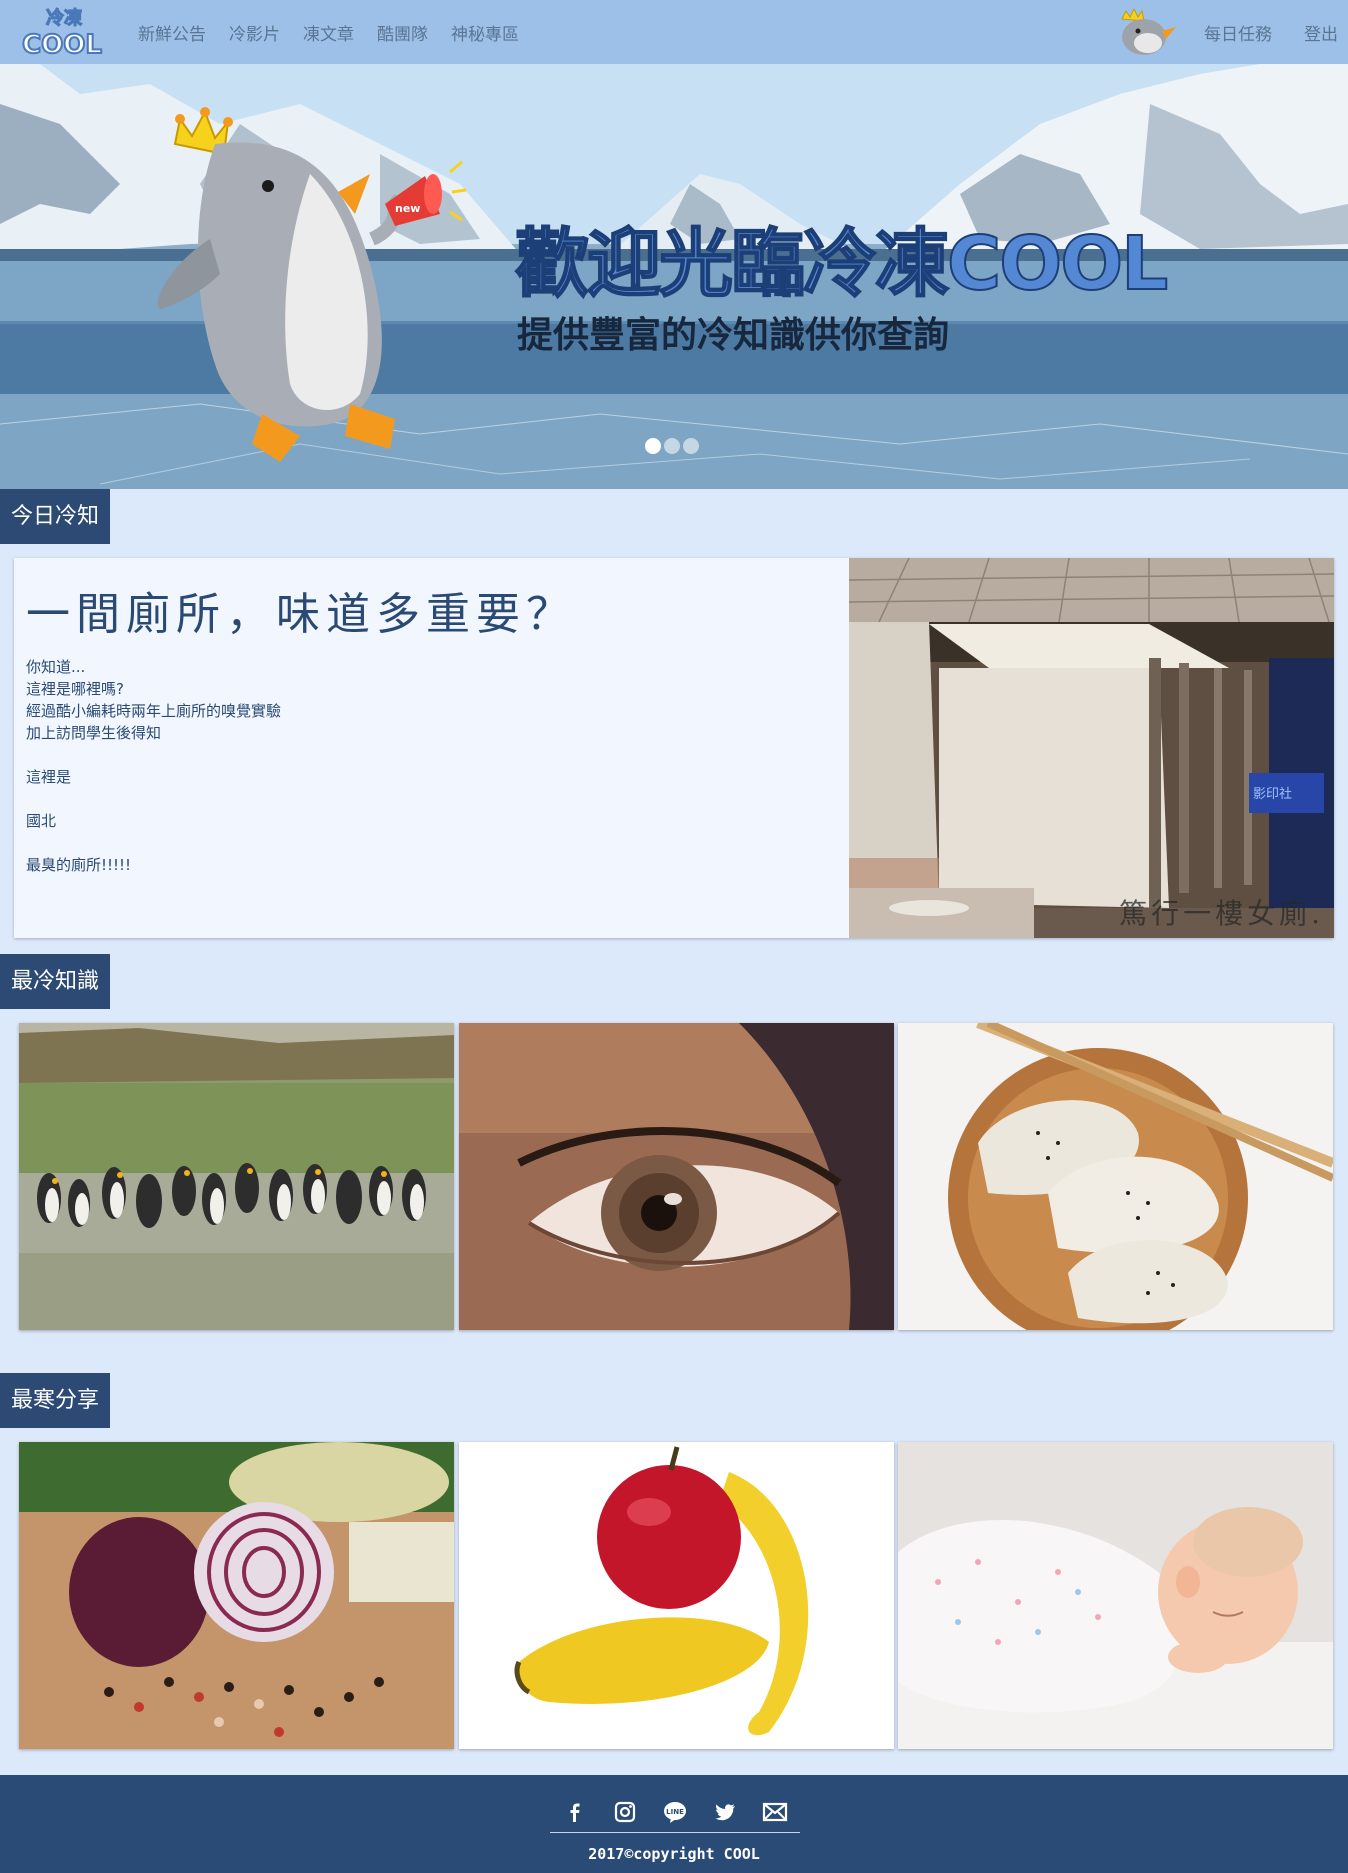 Image resolution: width=1348 pixels, height=1873 pixels. What do you see at coordinates (62, 45) in the screenshot?
I see `logo-text-bottom: COOL` at bounding box center [62, 45].